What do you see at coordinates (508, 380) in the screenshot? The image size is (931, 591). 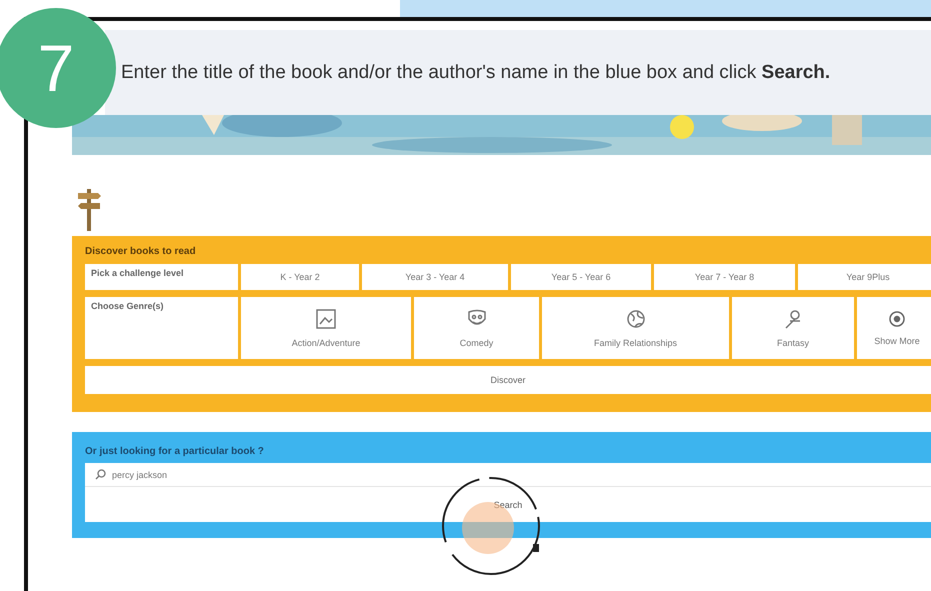 I see `discover-button: Discover` at bounding box center [508, 380].